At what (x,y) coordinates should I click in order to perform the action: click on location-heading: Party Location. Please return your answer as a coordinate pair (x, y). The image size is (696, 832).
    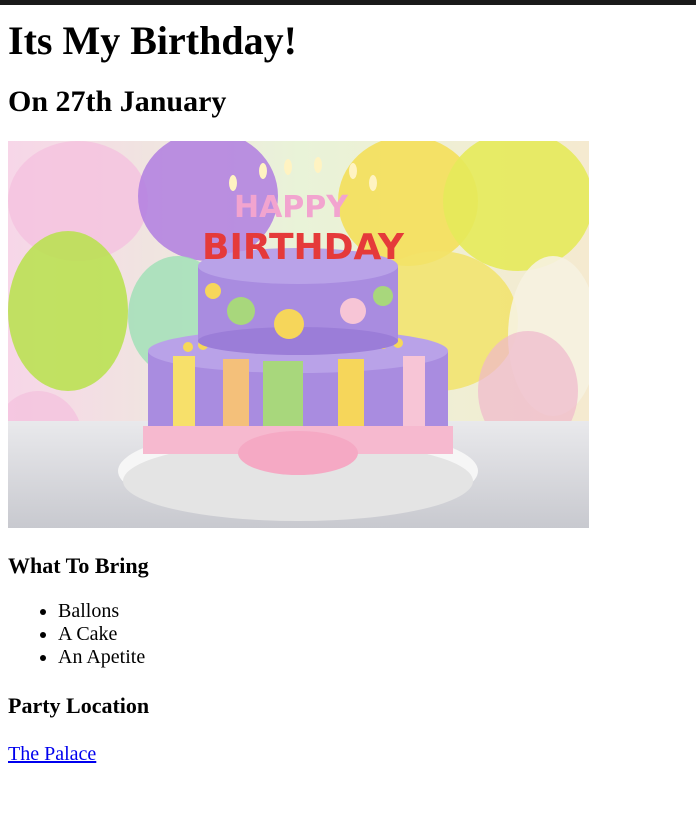
    Looking at the image, I should click on (79, 705).